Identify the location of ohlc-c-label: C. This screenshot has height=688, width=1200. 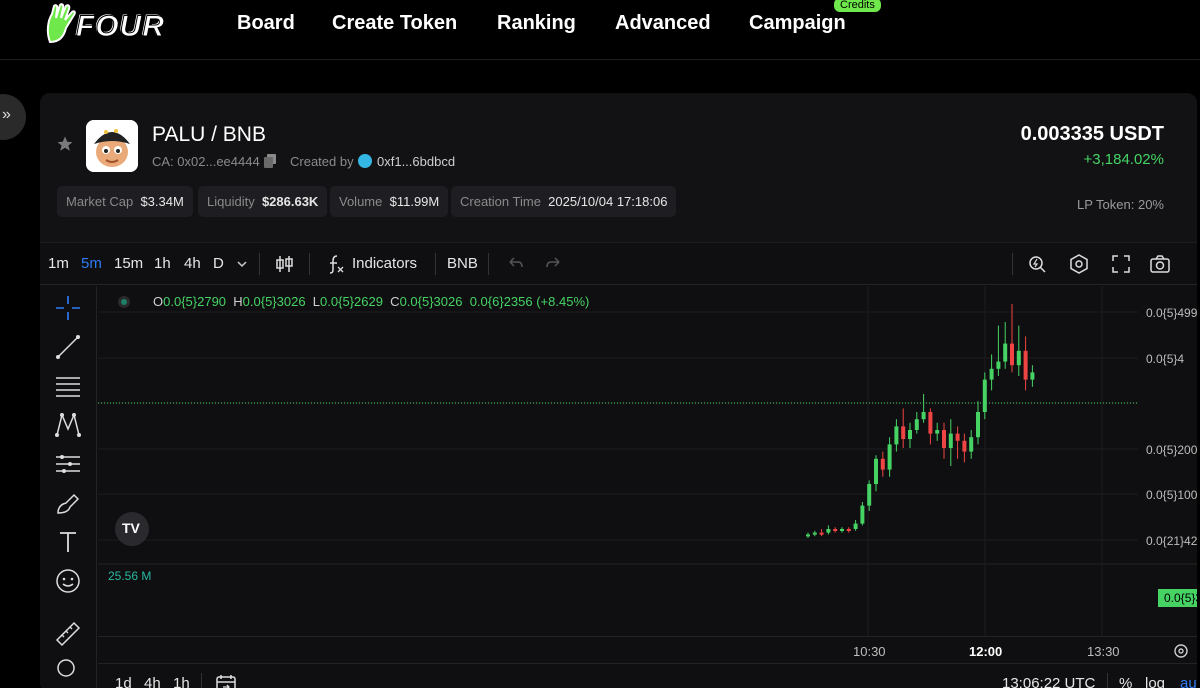
(395, 301).